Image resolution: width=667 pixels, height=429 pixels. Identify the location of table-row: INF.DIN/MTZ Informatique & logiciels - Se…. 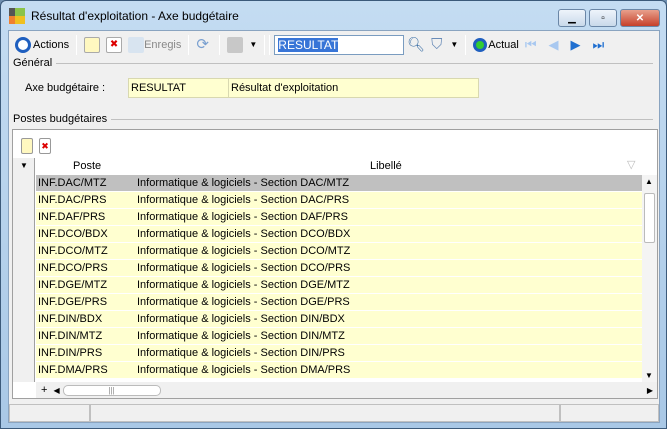
(339, 336).